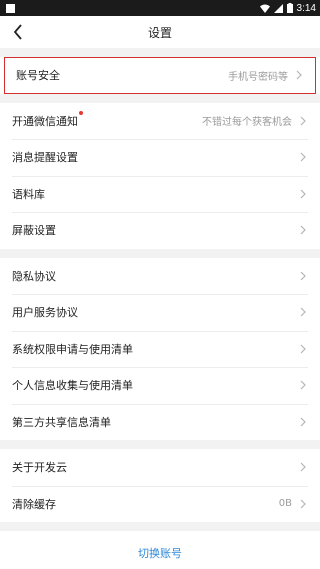  What do you see at coordinates (160, 312) in the screenshot?
I see `settings-row-user-agreement: 用户服务协议` at bounding box center [160, 312].